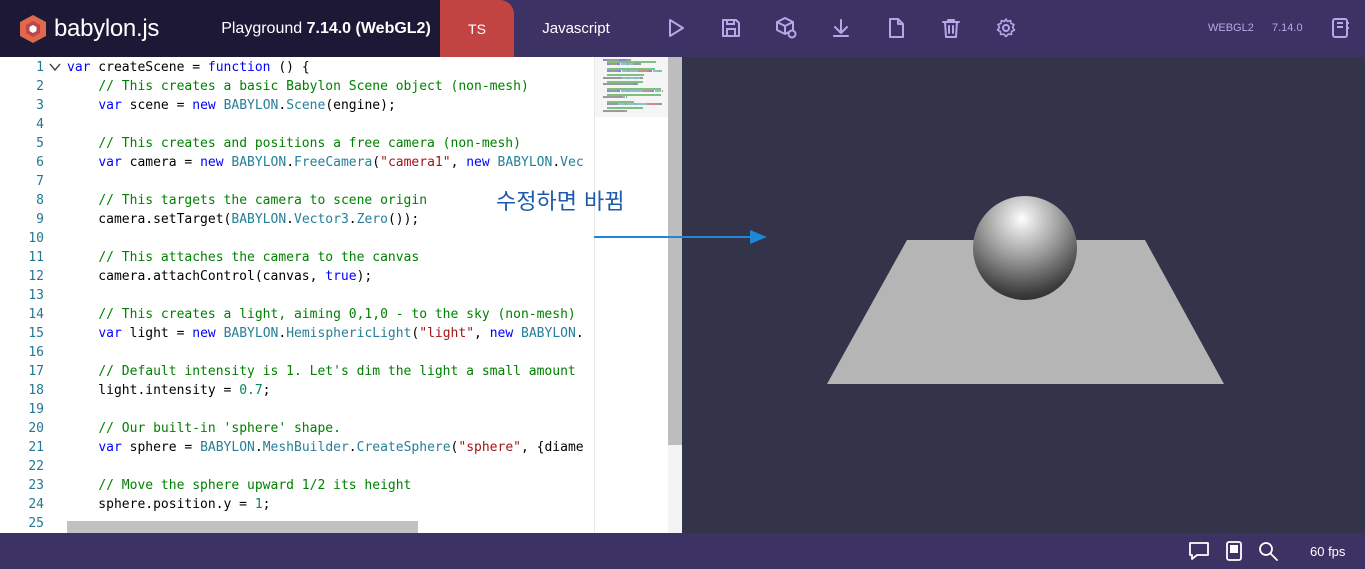 This screenshot has height=569, width=1365. I want to click on tab-javascript: Javascript, so click(576, 28).